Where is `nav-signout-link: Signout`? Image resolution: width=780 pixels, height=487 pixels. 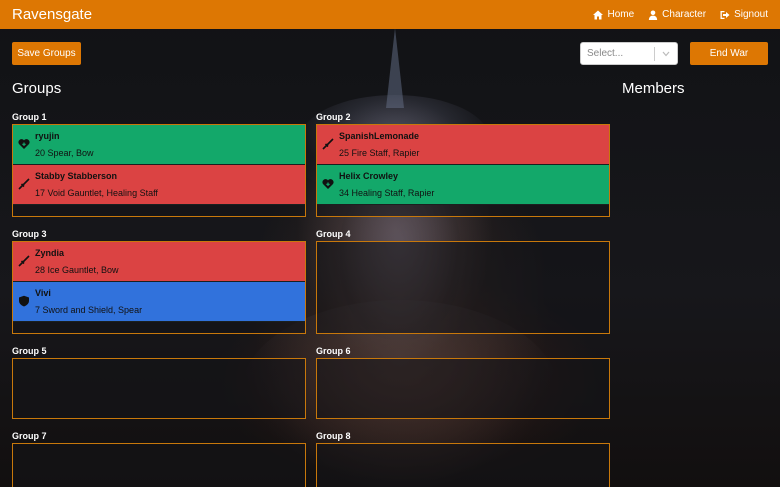 nav-signout-link: Signout is located at coordinates (744, 14).